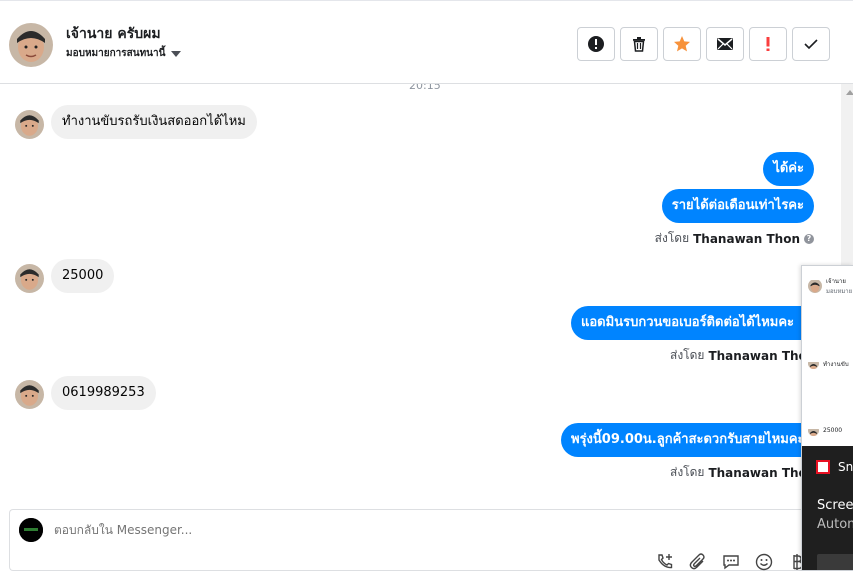  What do you see at coordinates (83, 276) in the screenshot?
I see `incoming-message: 25000` at bounding box center [83, 276].